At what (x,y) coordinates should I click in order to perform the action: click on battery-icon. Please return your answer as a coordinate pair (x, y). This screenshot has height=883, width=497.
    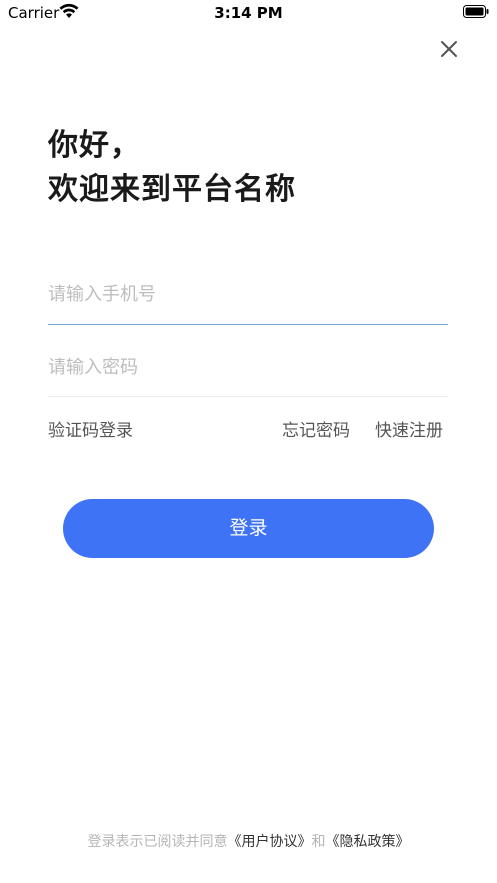
    Looking at the image, I should click on (476, 11).